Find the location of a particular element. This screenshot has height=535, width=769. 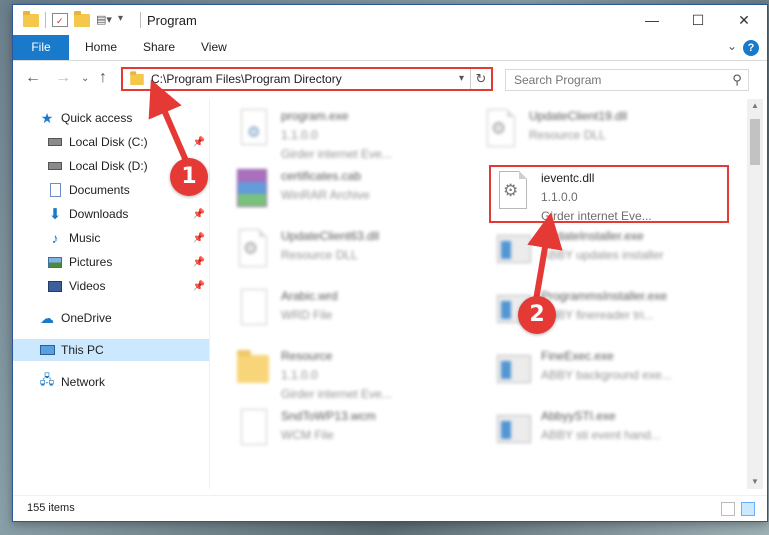

file-name: UpdateClient19.dll is located at coordinates (578, 116).